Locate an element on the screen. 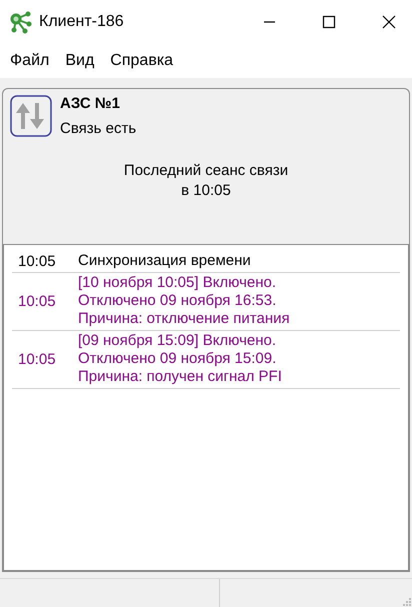 This screenshot has height=607, width=412. resize-grip-icon is located at coordinates (407, 602).